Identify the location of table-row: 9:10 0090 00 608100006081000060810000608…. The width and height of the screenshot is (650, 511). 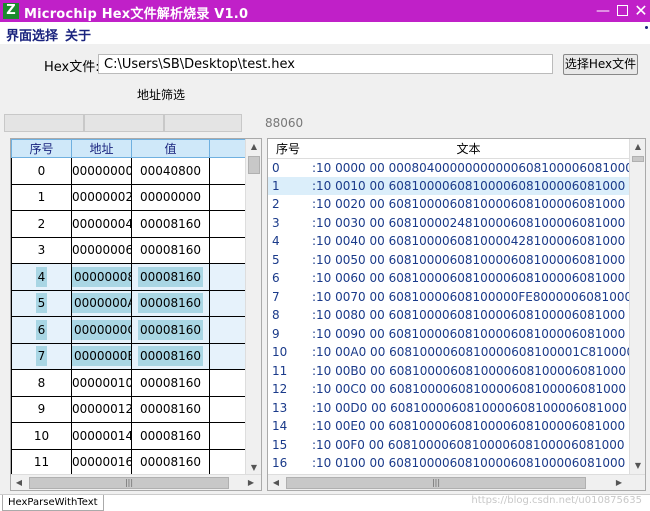
(448, 334).